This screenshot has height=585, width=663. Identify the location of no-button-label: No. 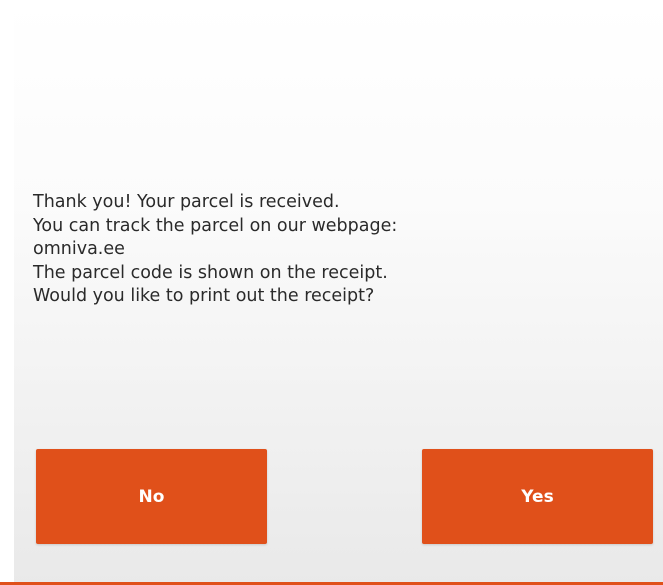
(151, 496).